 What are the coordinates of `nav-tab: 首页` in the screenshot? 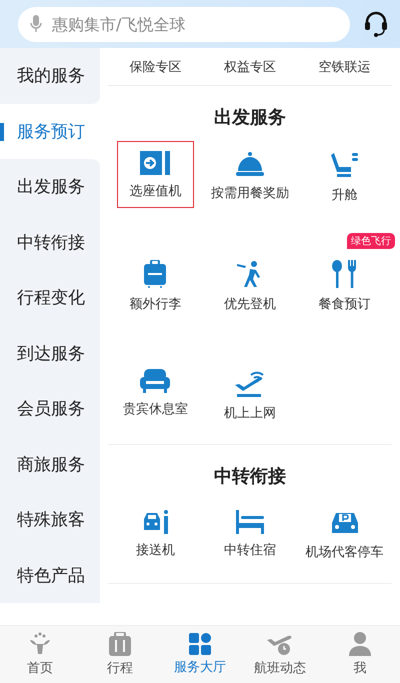 It's located at (40, 654).